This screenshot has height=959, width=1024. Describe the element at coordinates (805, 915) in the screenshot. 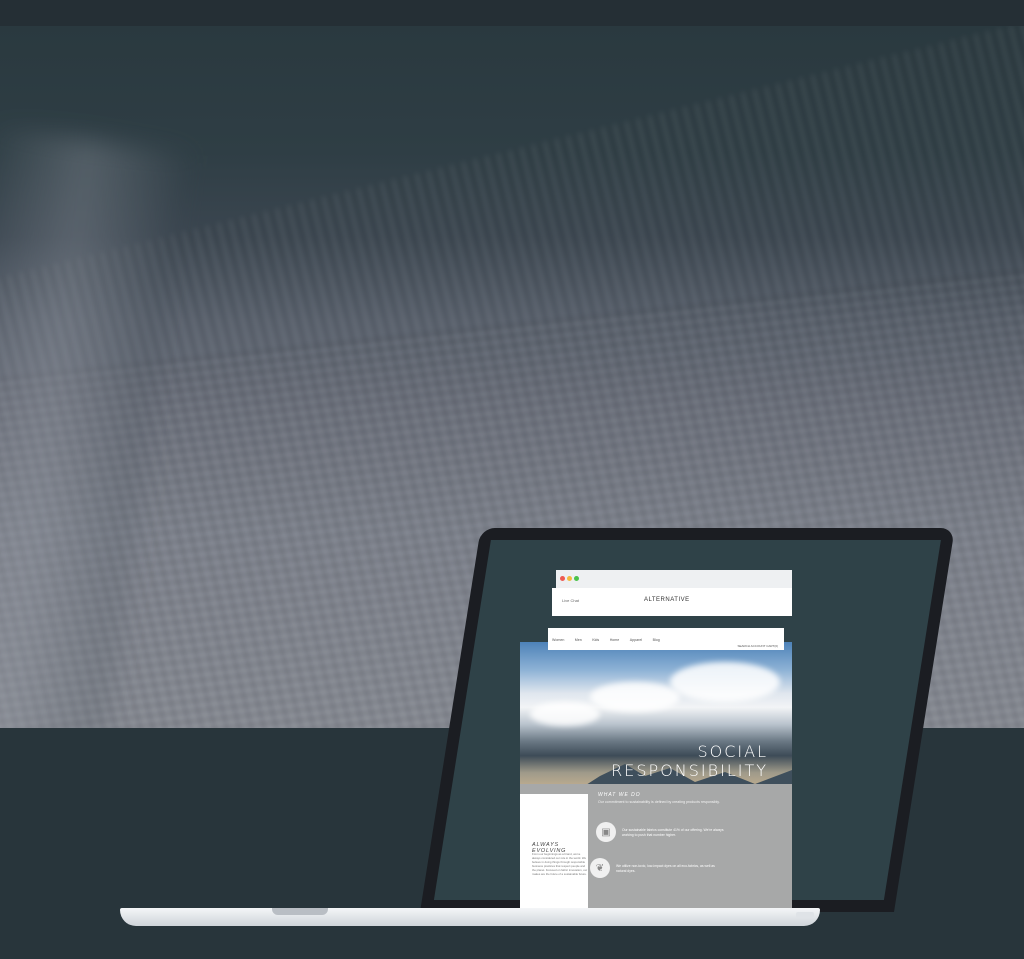

I see `laptop-foot` at that location.